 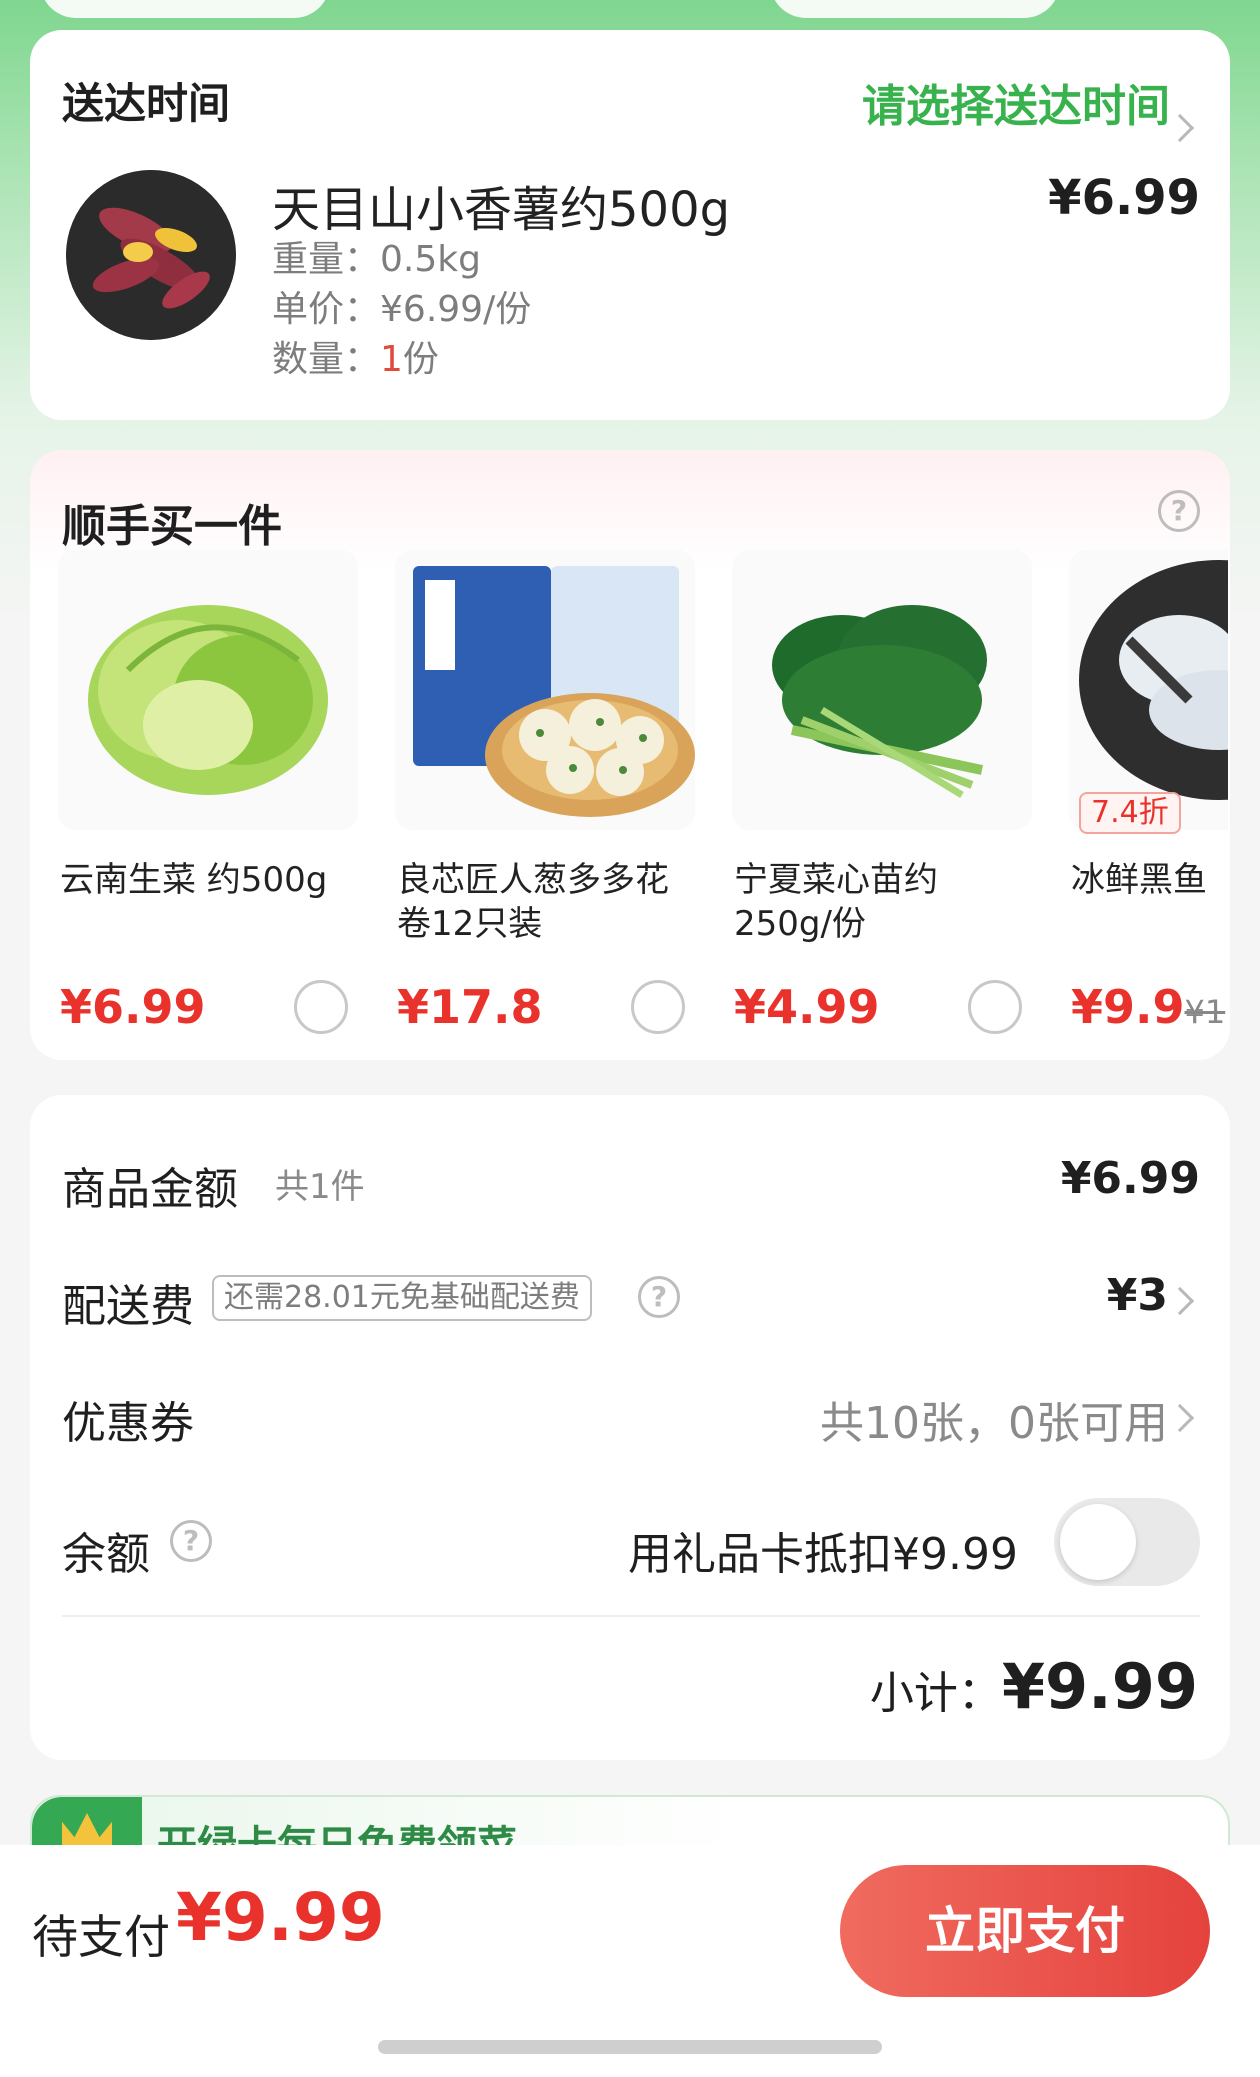 What do you see at coordinates (1128, 1007) in the screenshot?
I see `add-on-item-sale-price: ¥9.9` at bounding box center [1128, 1007].